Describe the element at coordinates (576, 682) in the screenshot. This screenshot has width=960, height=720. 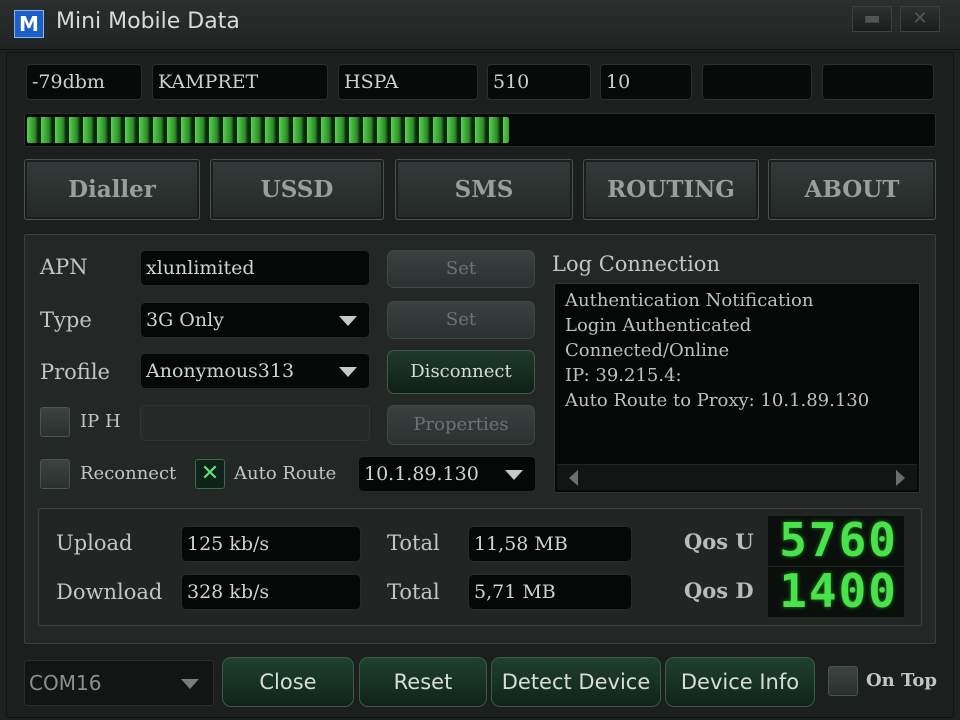
I see `detect-device-button: Detect Device` at that location.